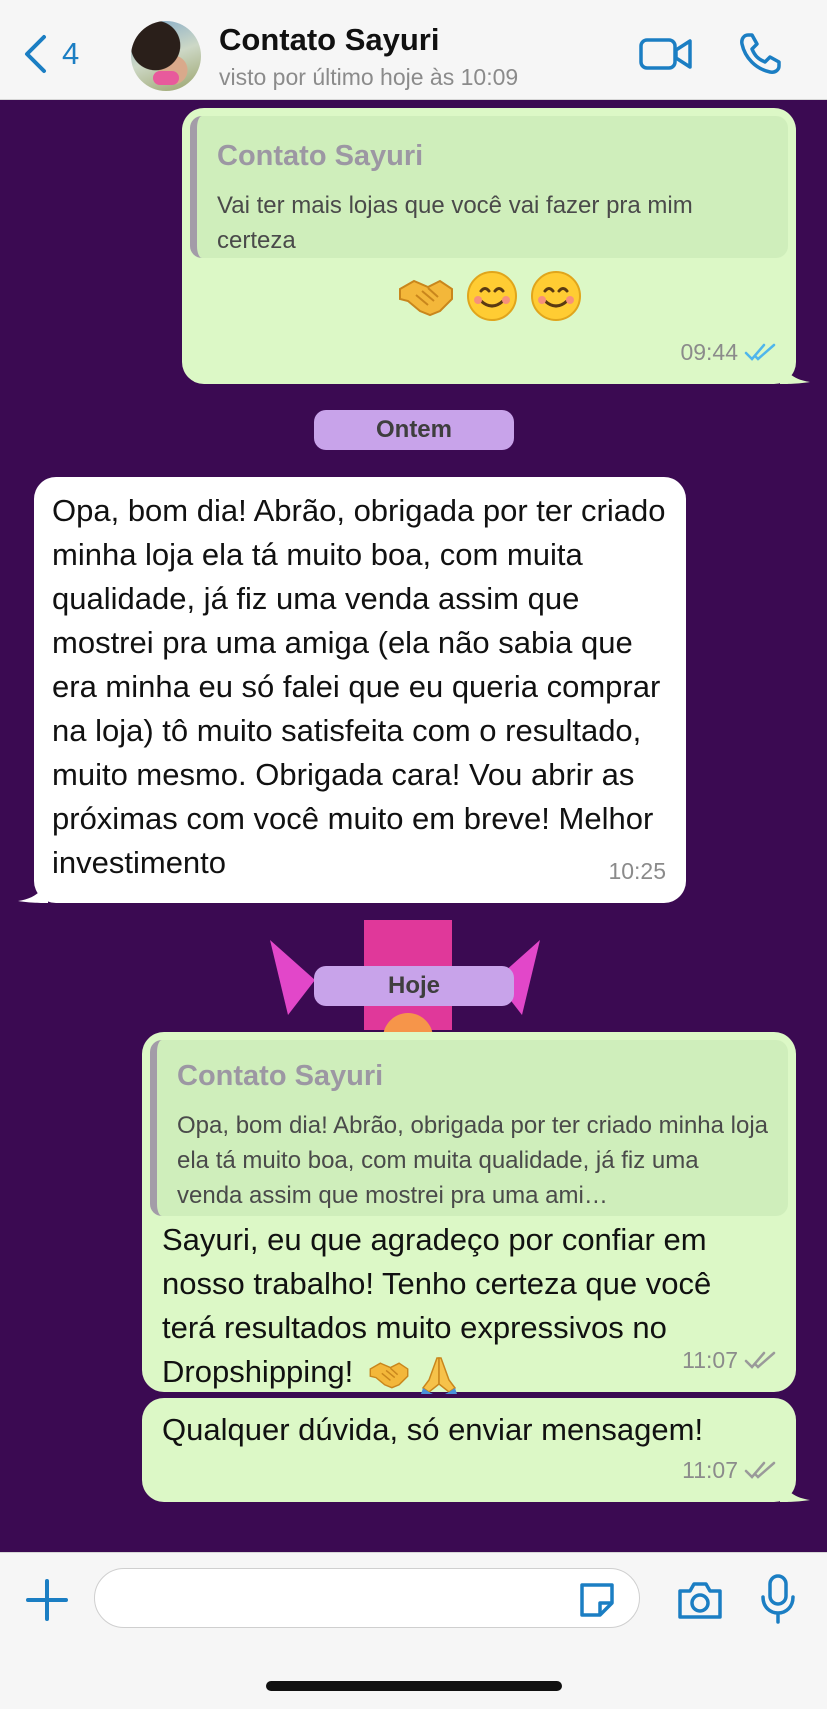 The width and height of the screenshot is (827, 1709). I want to click on message-time: 09:44, so click(729, 352).